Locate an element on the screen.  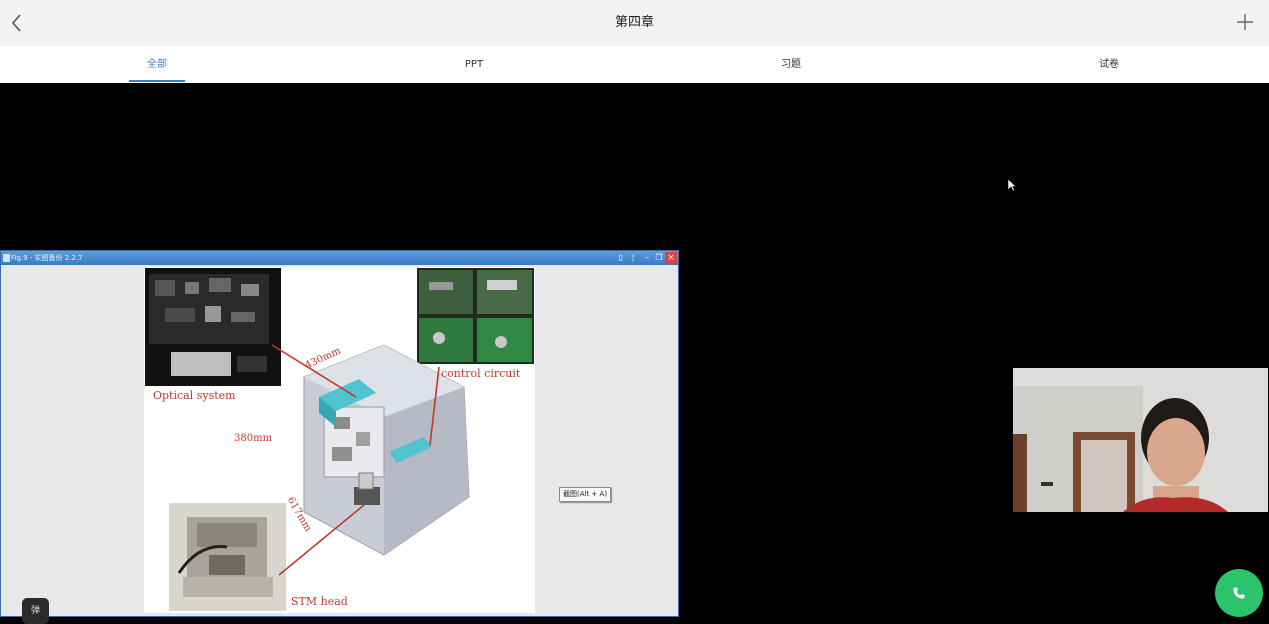
page-title: 第四章 is located at coordinates (634, 22).